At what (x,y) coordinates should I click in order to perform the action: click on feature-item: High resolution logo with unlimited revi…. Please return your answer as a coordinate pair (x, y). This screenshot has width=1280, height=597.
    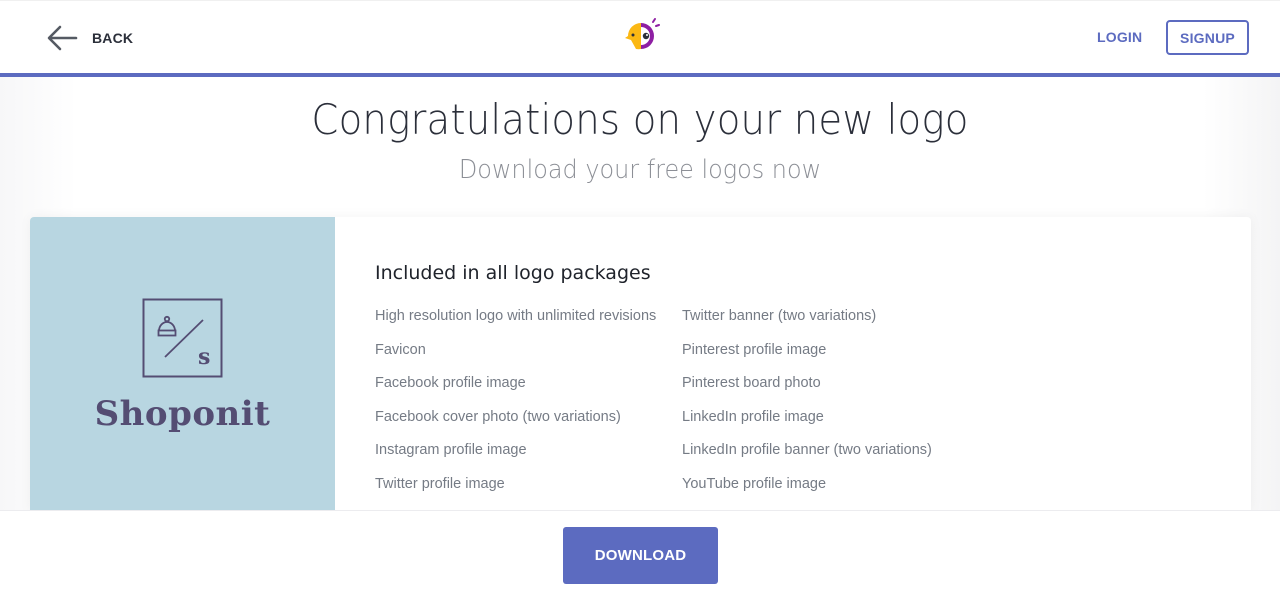
    Looking at the image, I should click on (516, 316).